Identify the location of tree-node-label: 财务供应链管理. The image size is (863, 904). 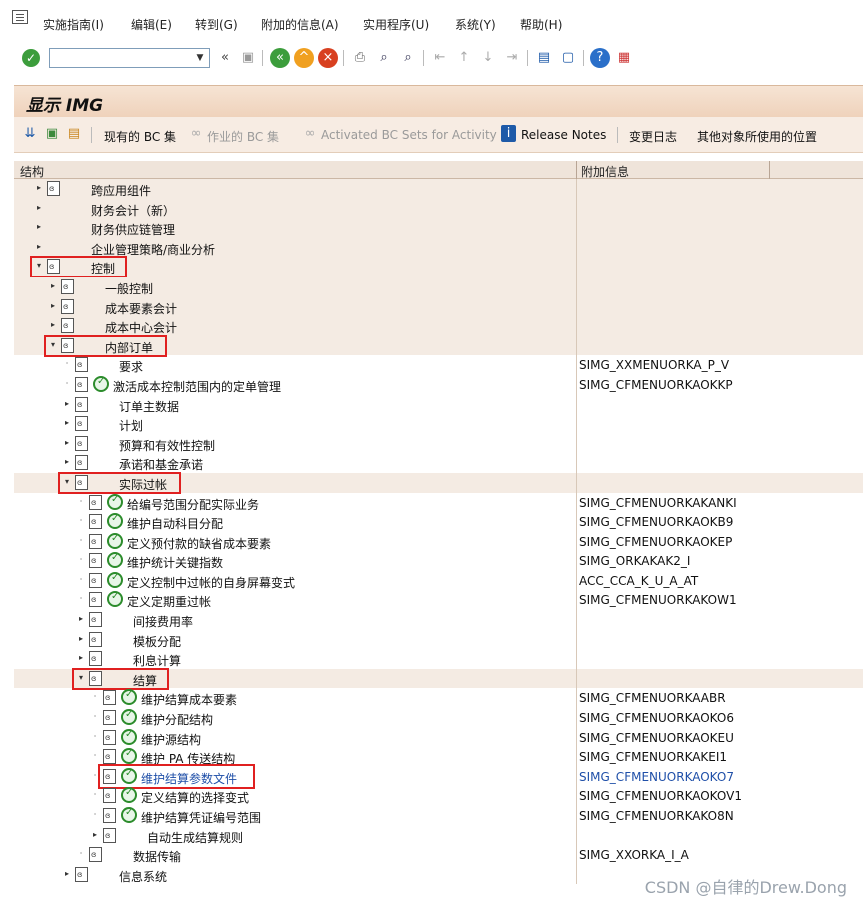
(133, 229).